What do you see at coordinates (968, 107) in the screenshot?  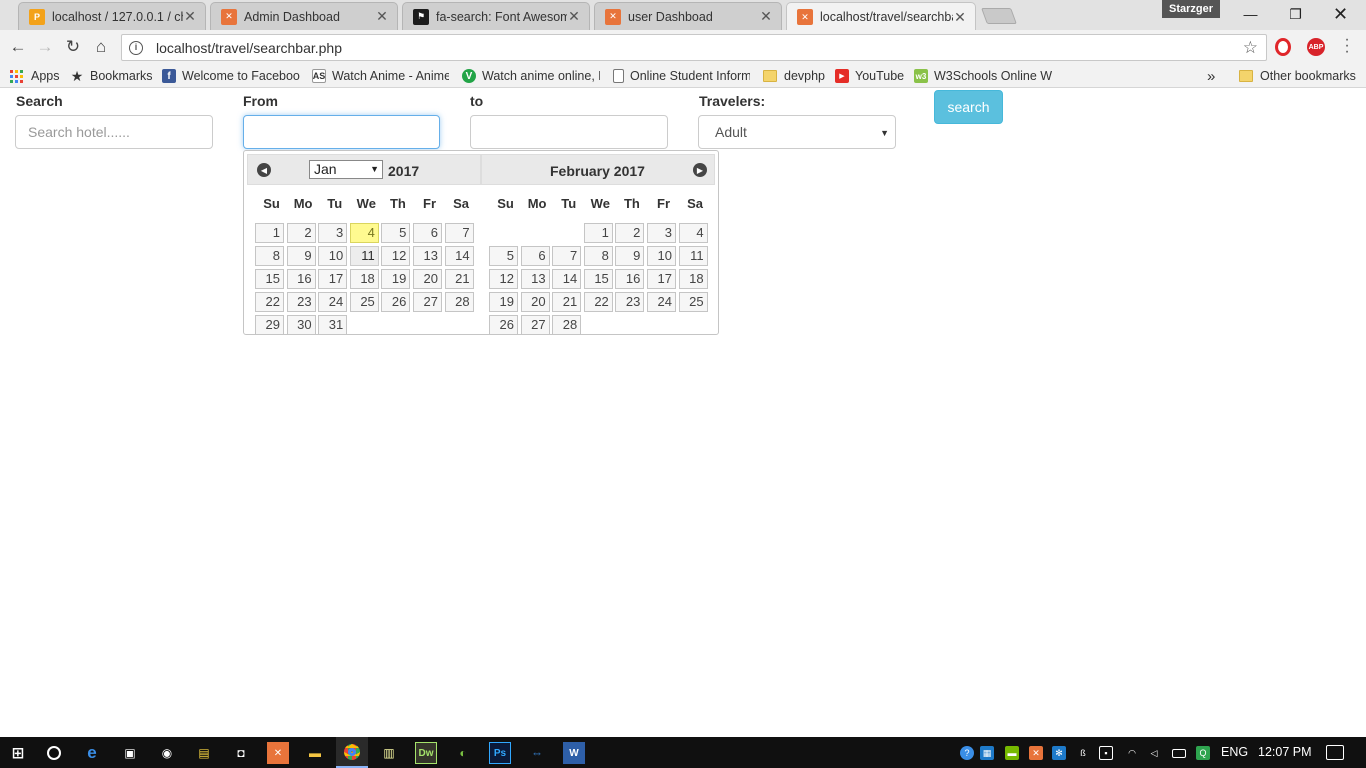 I see `search-button: search` at bounding box center [968, 107].